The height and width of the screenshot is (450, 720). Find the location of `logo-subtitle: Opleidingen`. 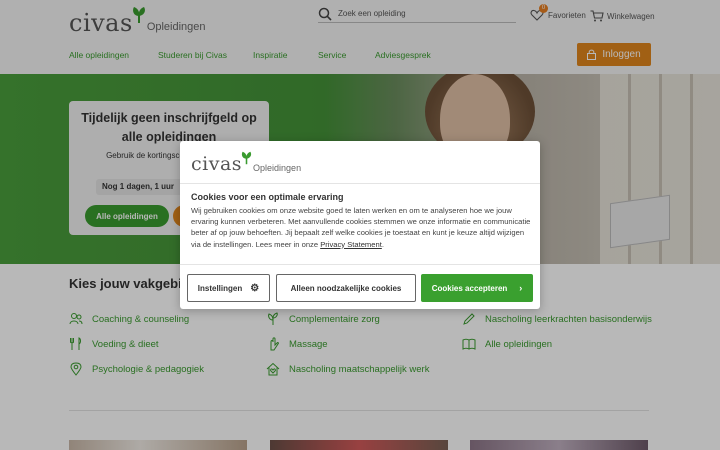

logo-subtitle: Opleidingen is located at coordinates (277, 168).